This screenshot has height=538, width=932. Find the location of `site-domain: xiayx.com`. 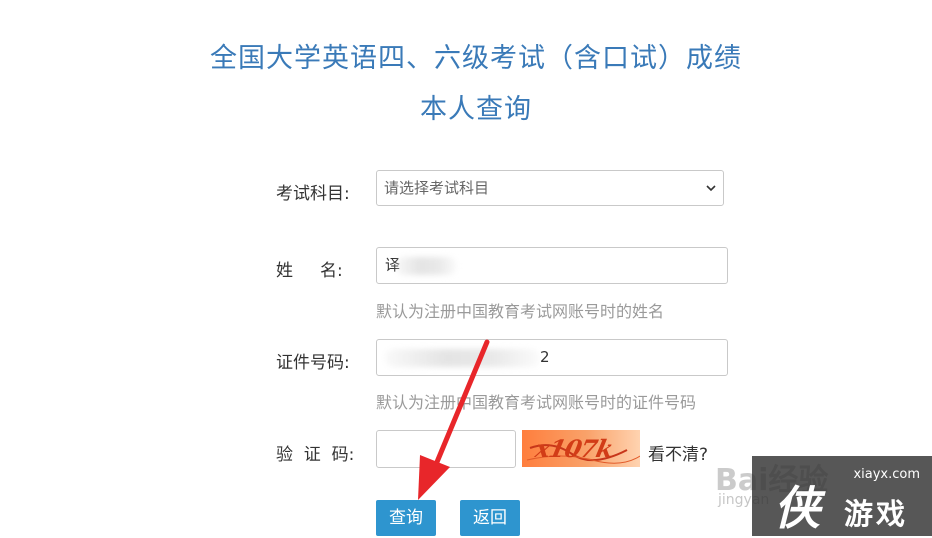

site-domain: xiayx.com is located at coordinates (886, 474).